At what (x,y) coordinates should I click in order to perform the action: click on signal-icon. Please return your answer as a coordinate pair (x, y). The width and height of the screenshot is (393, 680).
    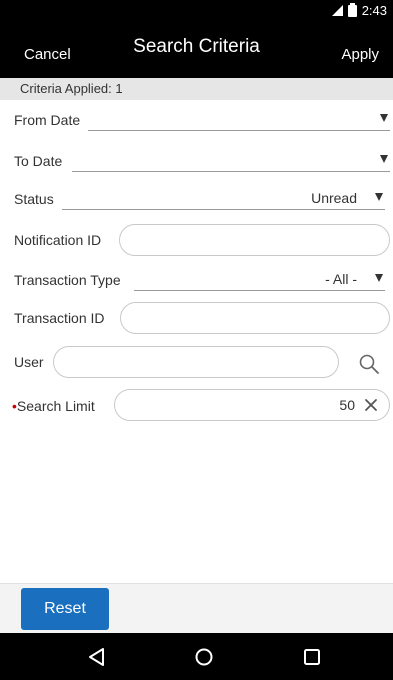
    Looking at the image, I should click on (337, 10).